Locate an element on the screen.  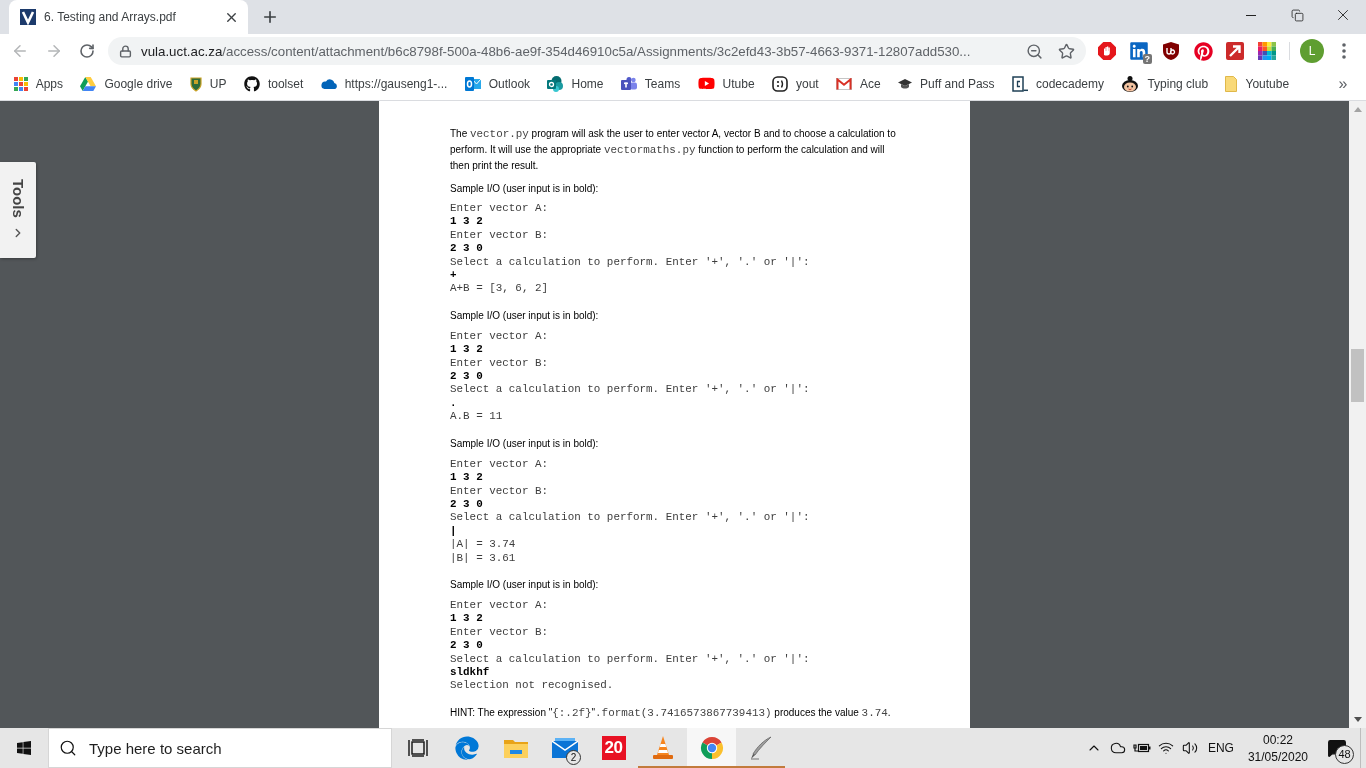
traffic-cone-icon is located at coordinates (662, 748).